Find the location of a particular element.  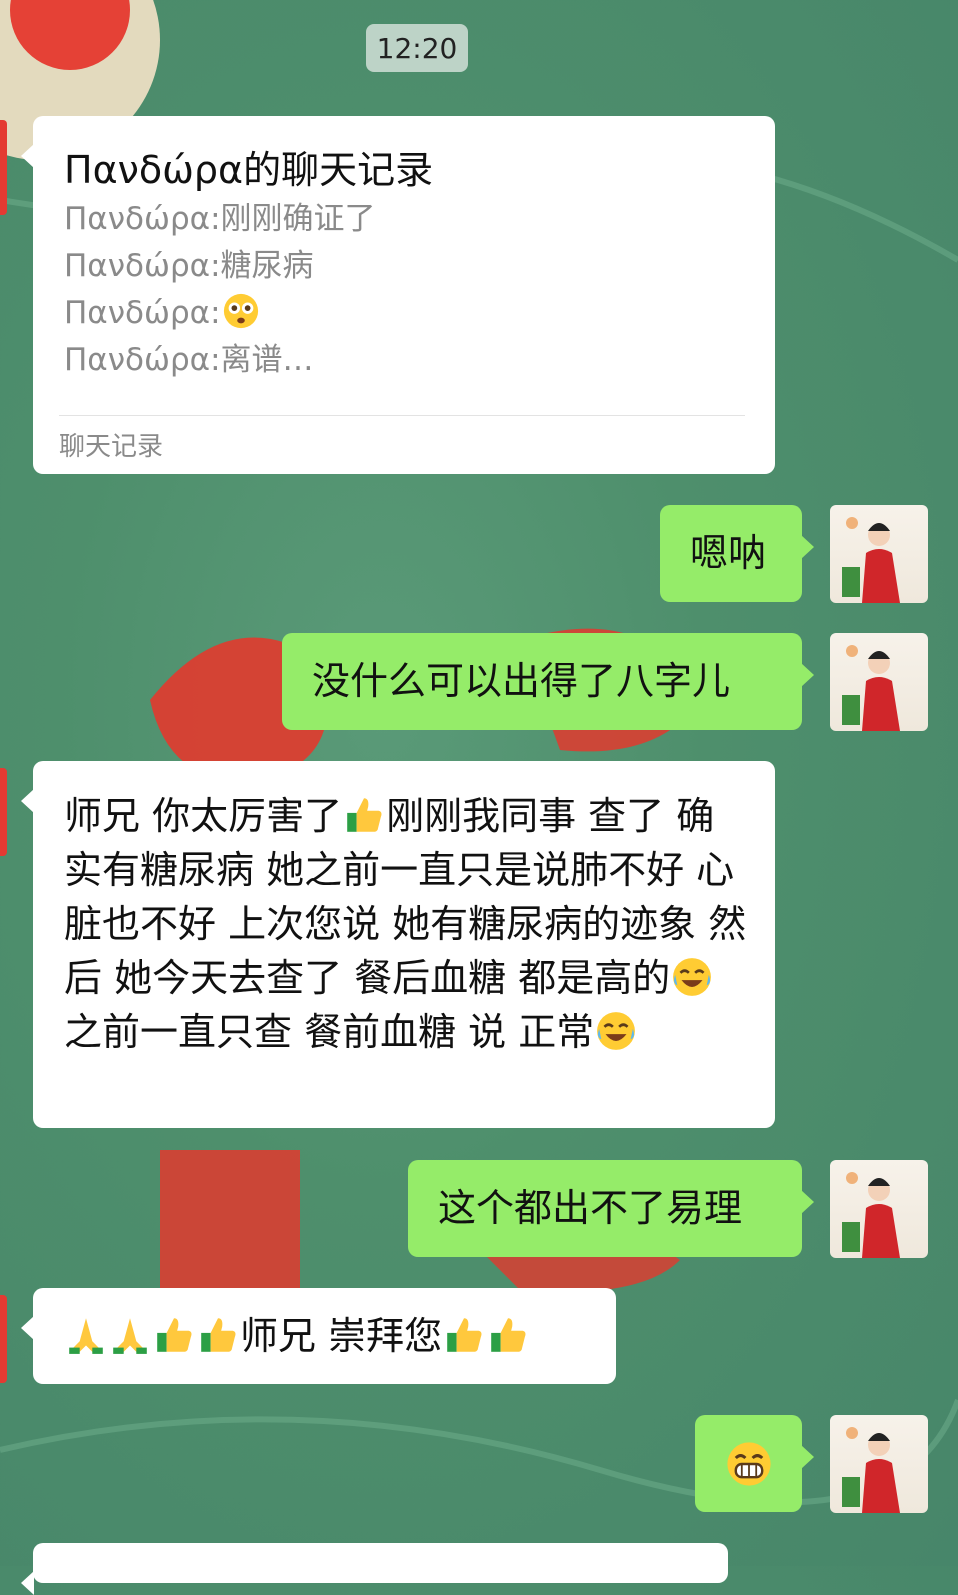

chat-record-line: Πανδώρα:刚刚确证了 is located at coordinates (220, 219).